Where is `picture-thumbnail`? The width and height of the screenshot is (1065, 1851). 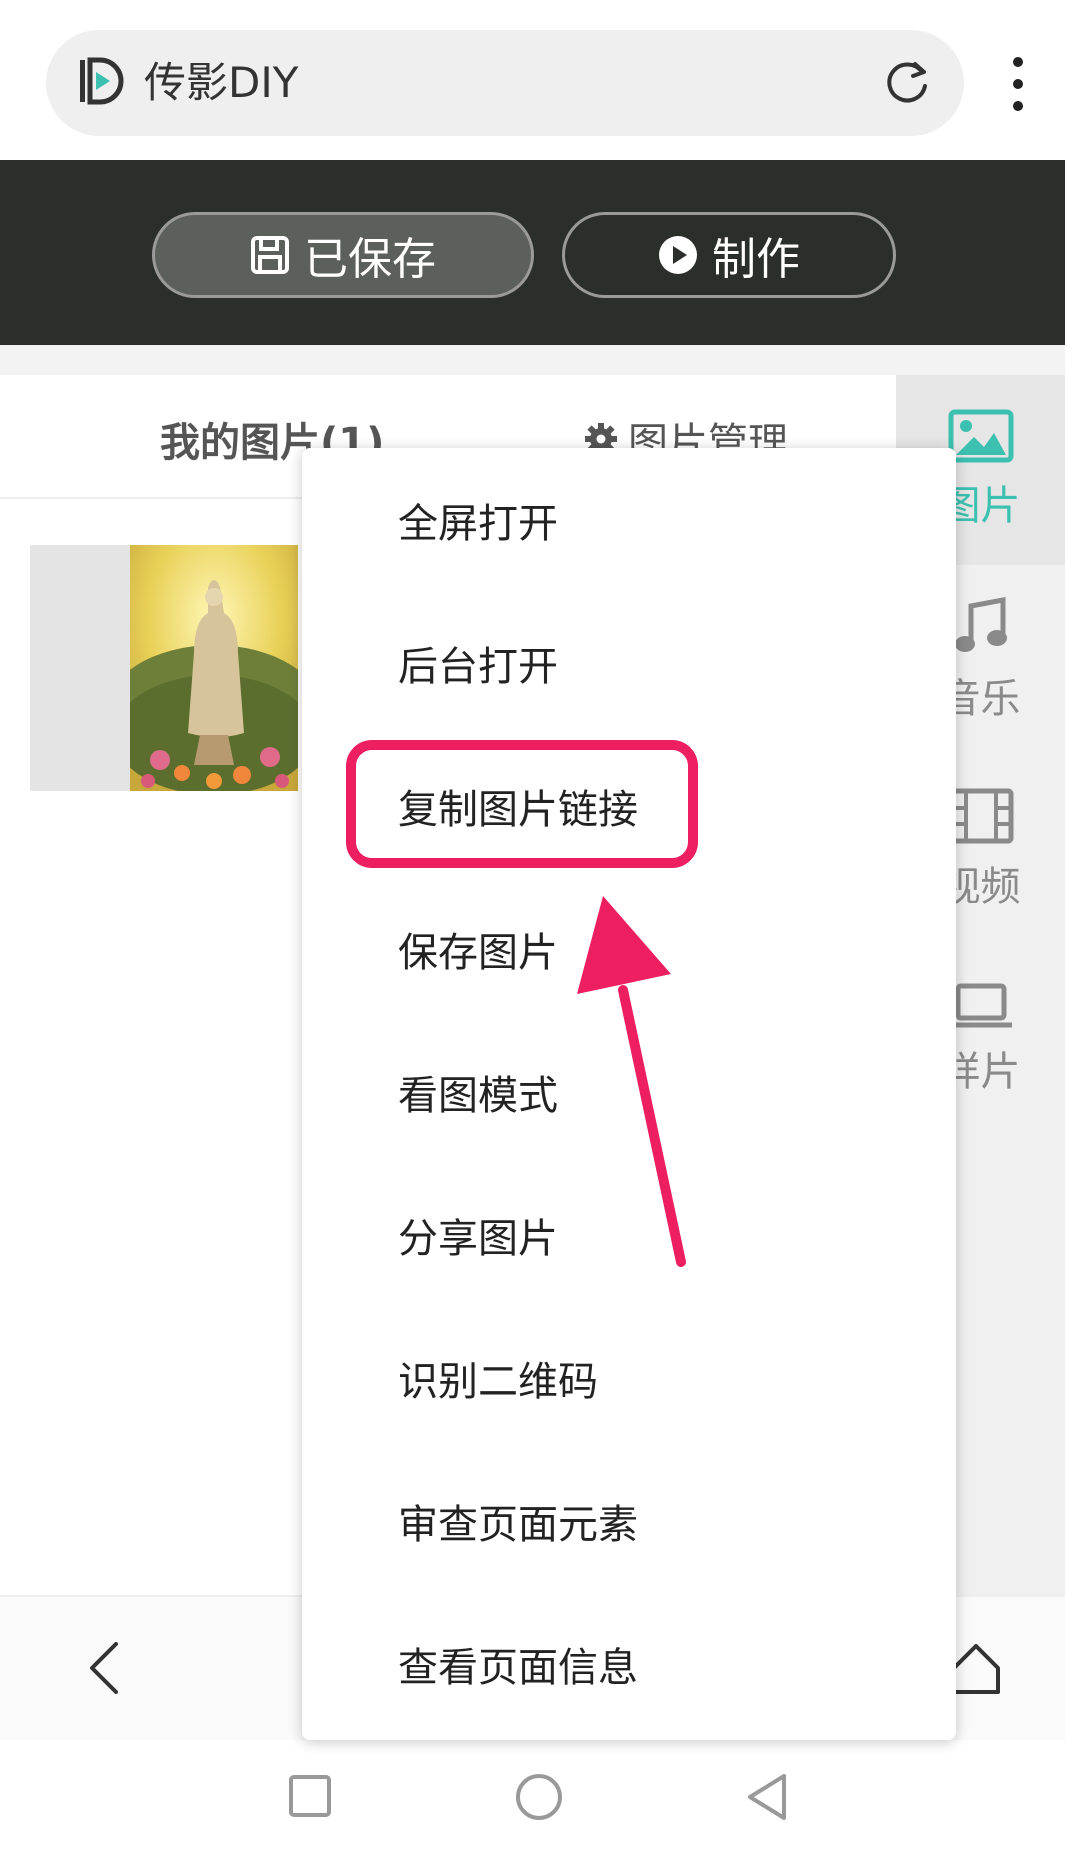
picture-thumbnail is located at coordinates (164, 668).